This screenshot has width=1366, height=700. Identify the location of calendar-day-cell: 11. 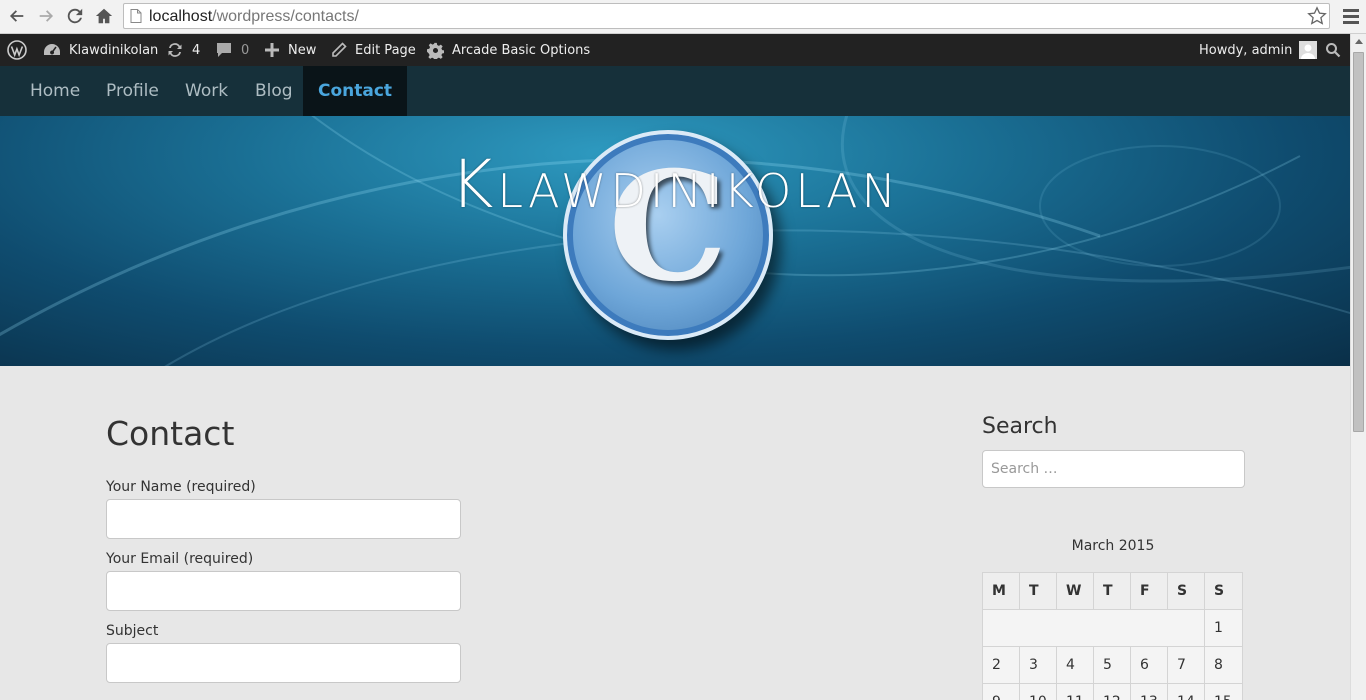
(1075, 691).